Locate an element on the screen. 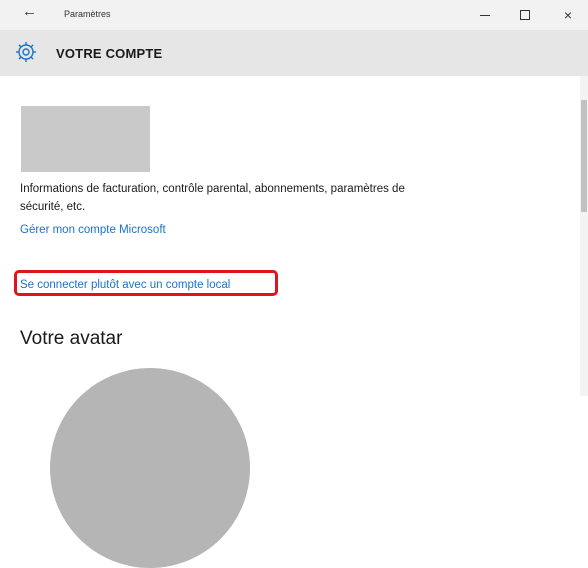 This screenshot has width=588, height=568. avatar is located at coordinates (150, 468).